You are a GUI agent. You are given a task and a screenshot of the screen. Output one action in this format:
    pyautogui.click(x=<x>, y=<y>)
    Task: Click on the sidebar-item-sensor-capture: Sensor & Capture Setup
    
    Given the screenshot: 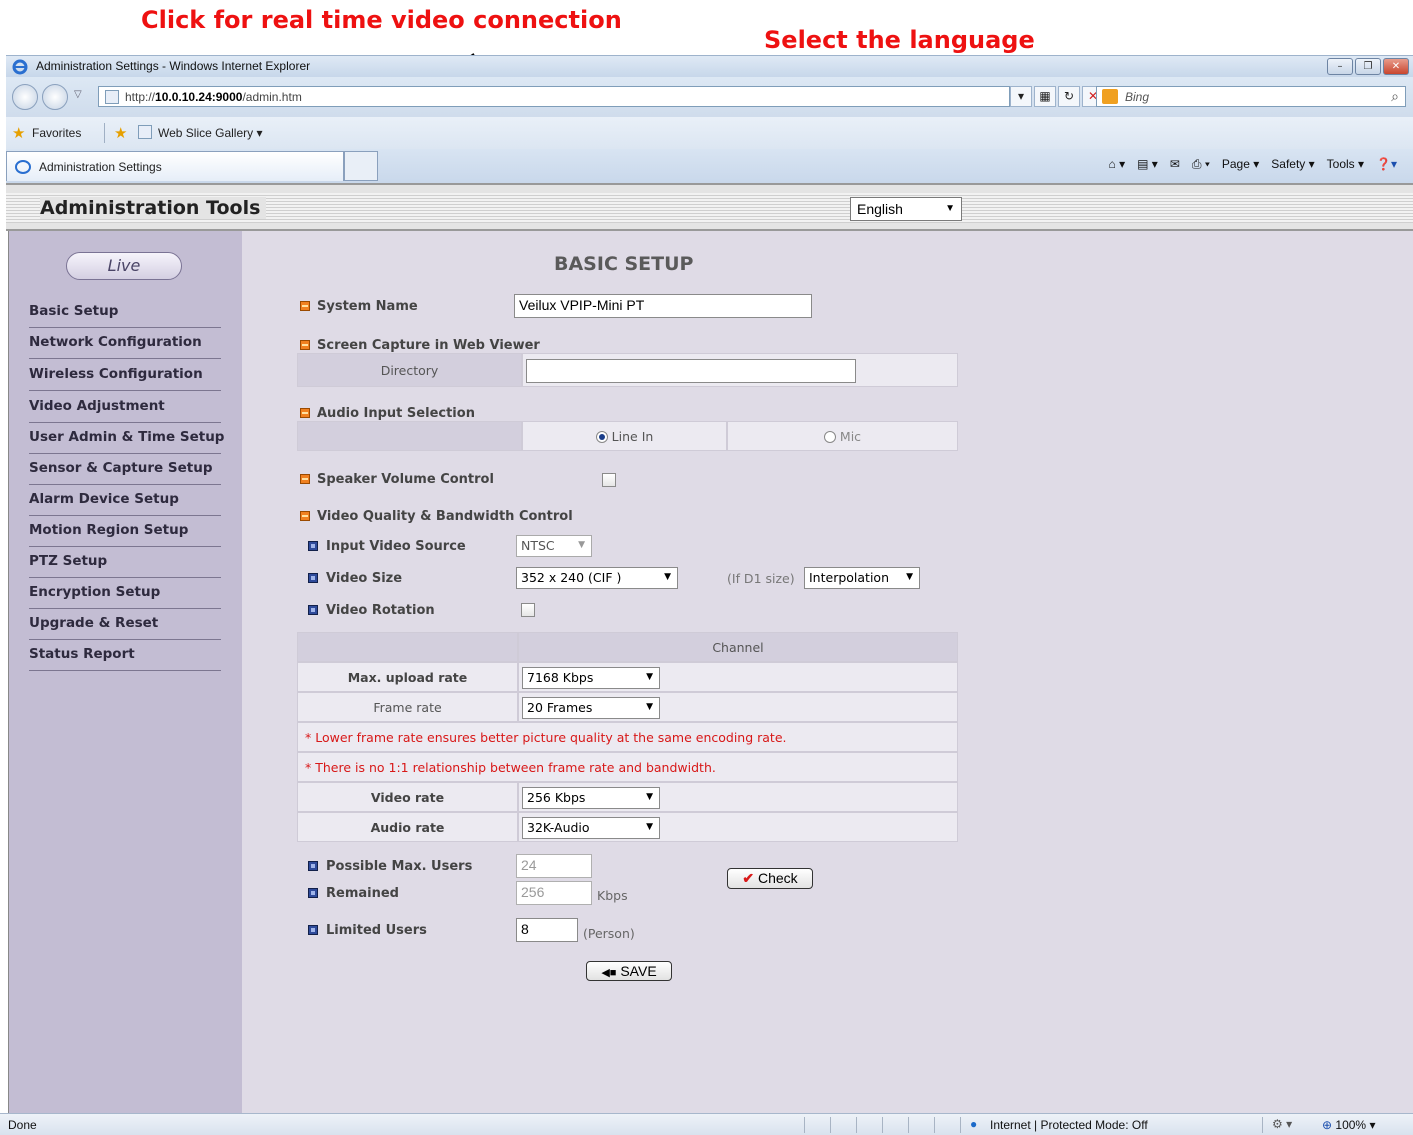 What is the action you would take?
    pyautogui.click(x=125, y=470)
    